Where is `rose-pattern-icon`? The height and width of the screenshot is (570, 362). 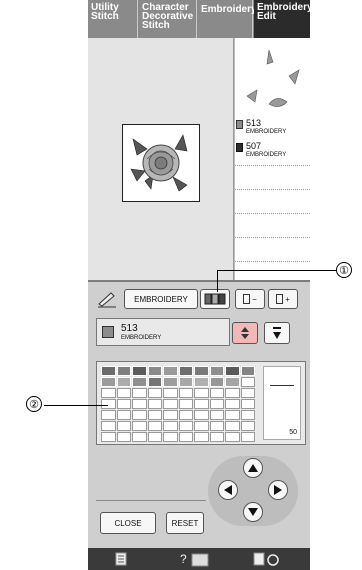 rose-pattern-icon is located at coordinates (159, 163).